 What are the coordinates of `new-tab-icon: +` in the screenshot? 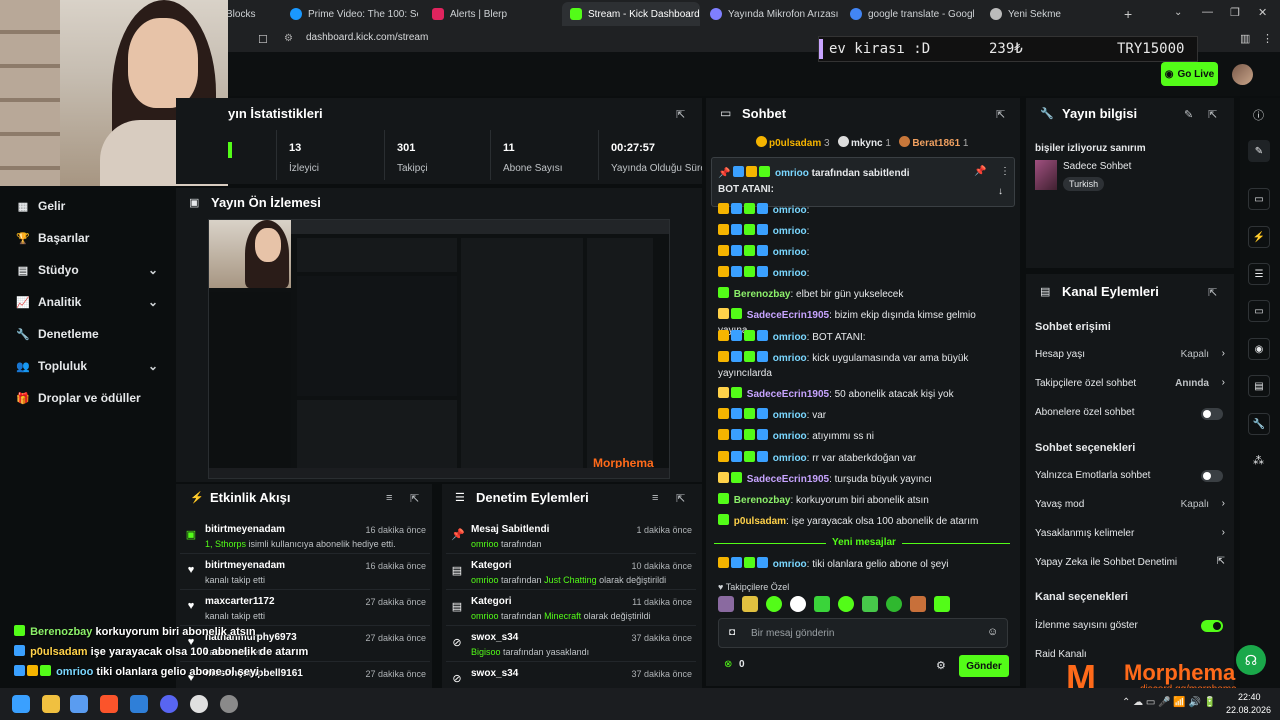 It's located at (1128, 14).